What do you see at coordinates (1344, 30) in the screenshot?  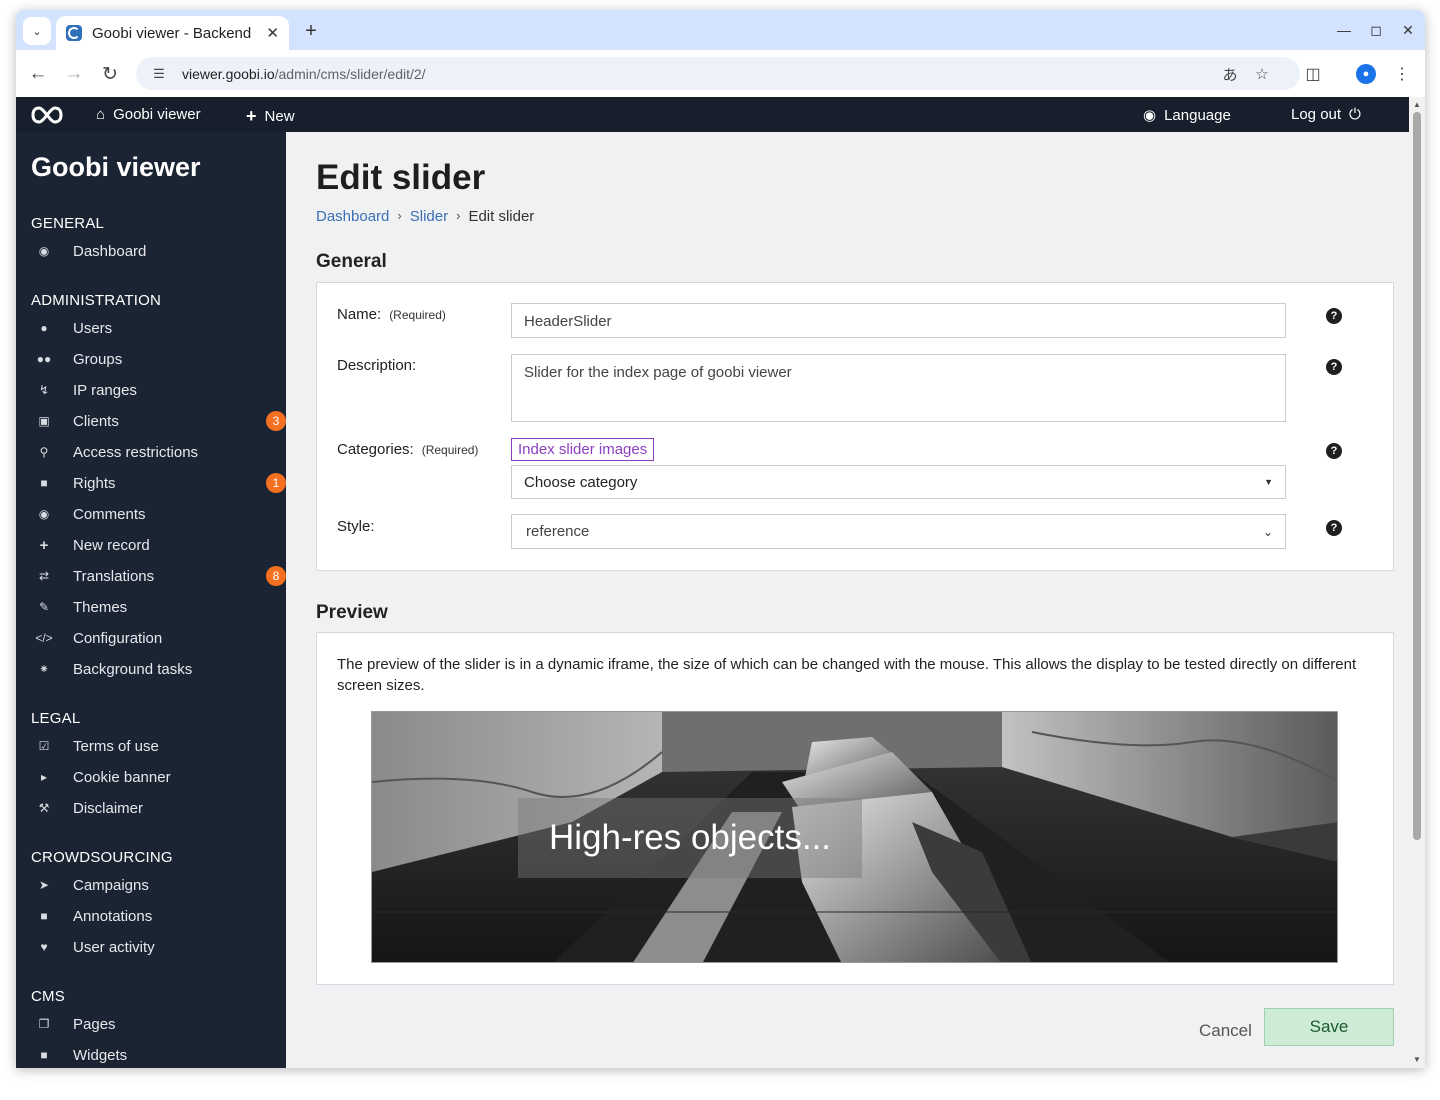 I see `minimize-icon: —` at bounding box center [1344, 30].